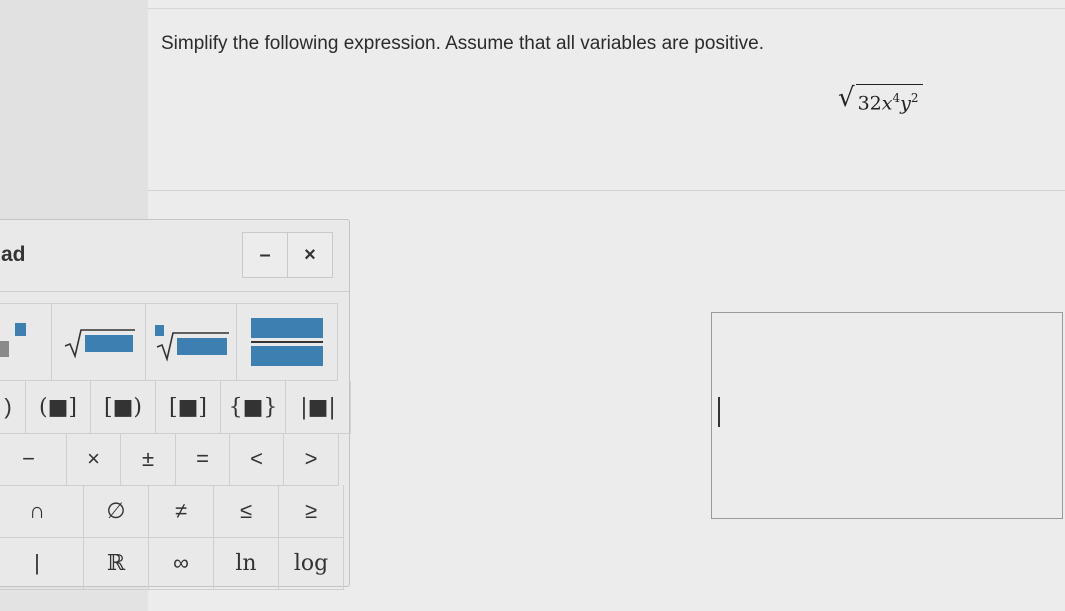 Image resolution: width=1065 pixels, height=611 pixels. I want to click on exponent-icon, so click(13, 340).